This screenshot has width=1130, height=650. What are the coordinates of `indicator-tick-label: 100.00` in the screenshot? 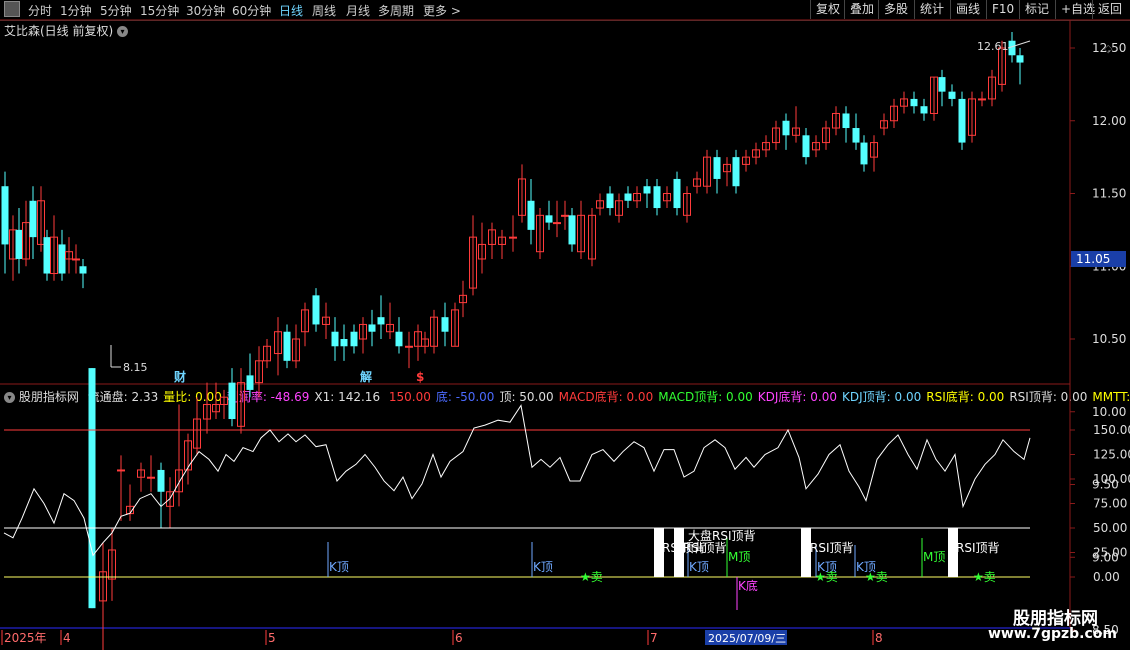 It's located at (1111, 479).